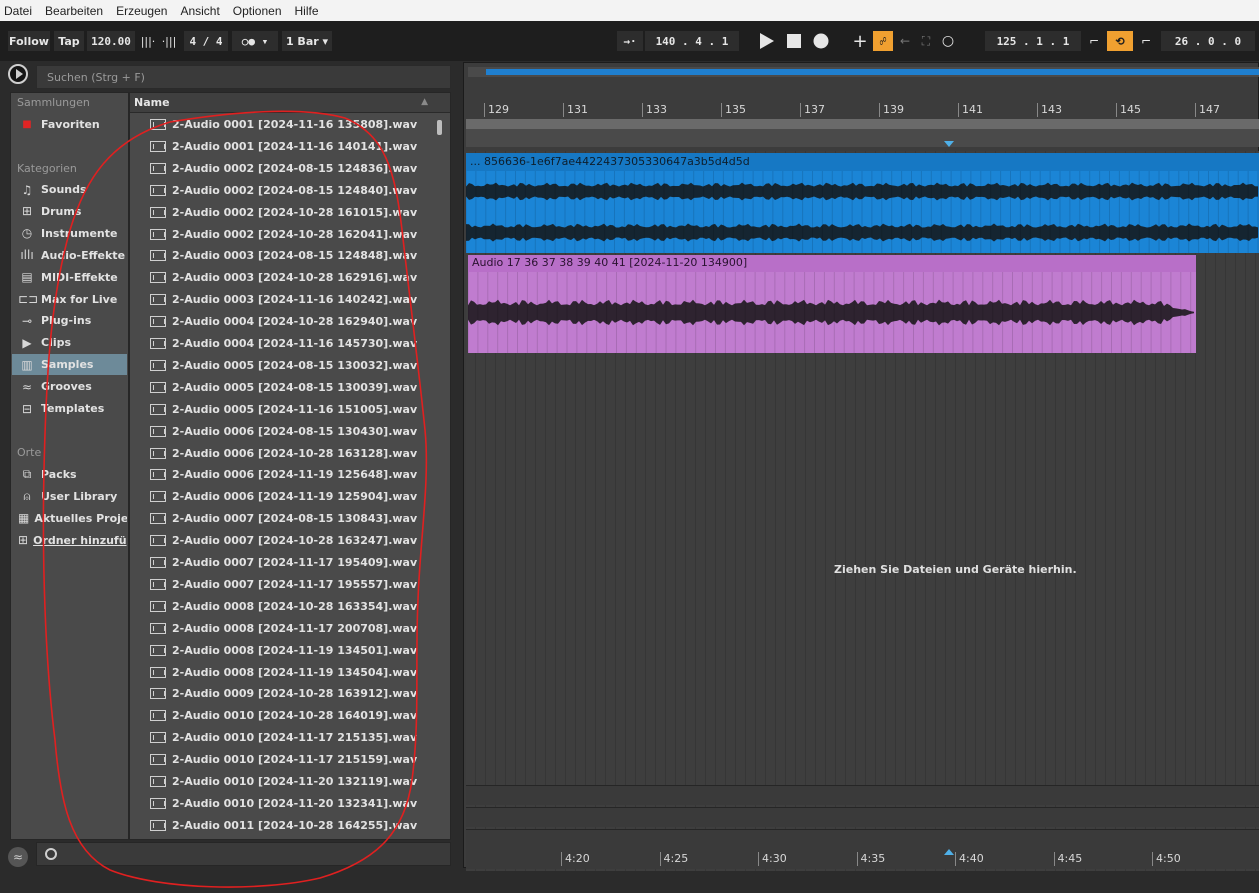  What do you see at coordinates (307, 41) in the screenshot?
I see `quantize-menu: 1 Bar ▾` at bounding box center [307, 41].